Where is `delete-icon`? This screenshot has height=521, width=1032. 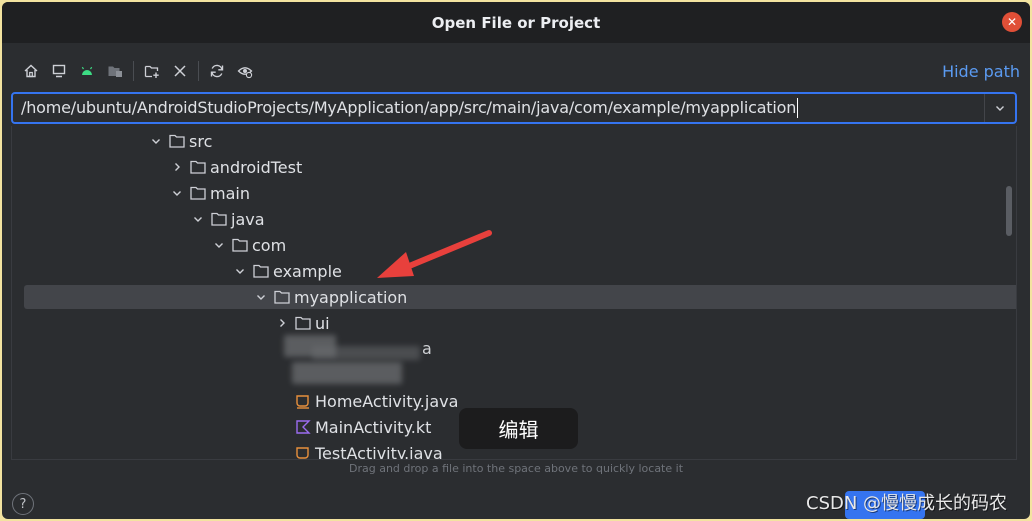
delete-icon is located at coordinates (180, 71).